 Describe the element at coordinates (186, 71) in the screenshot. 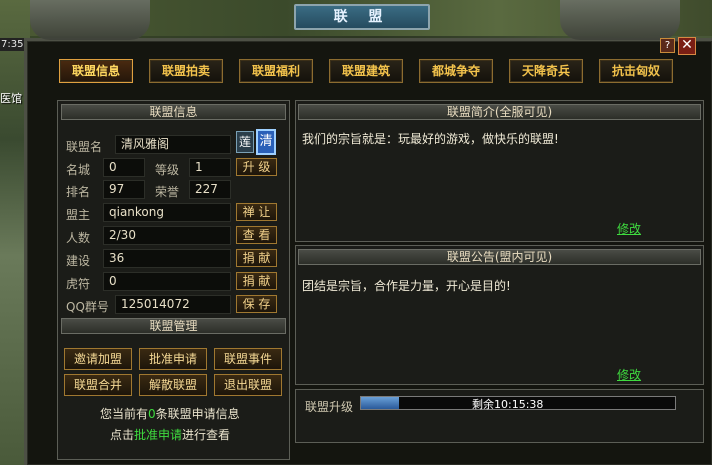

I see `tab-alliance-auction: 联盟拍卖` at that location.